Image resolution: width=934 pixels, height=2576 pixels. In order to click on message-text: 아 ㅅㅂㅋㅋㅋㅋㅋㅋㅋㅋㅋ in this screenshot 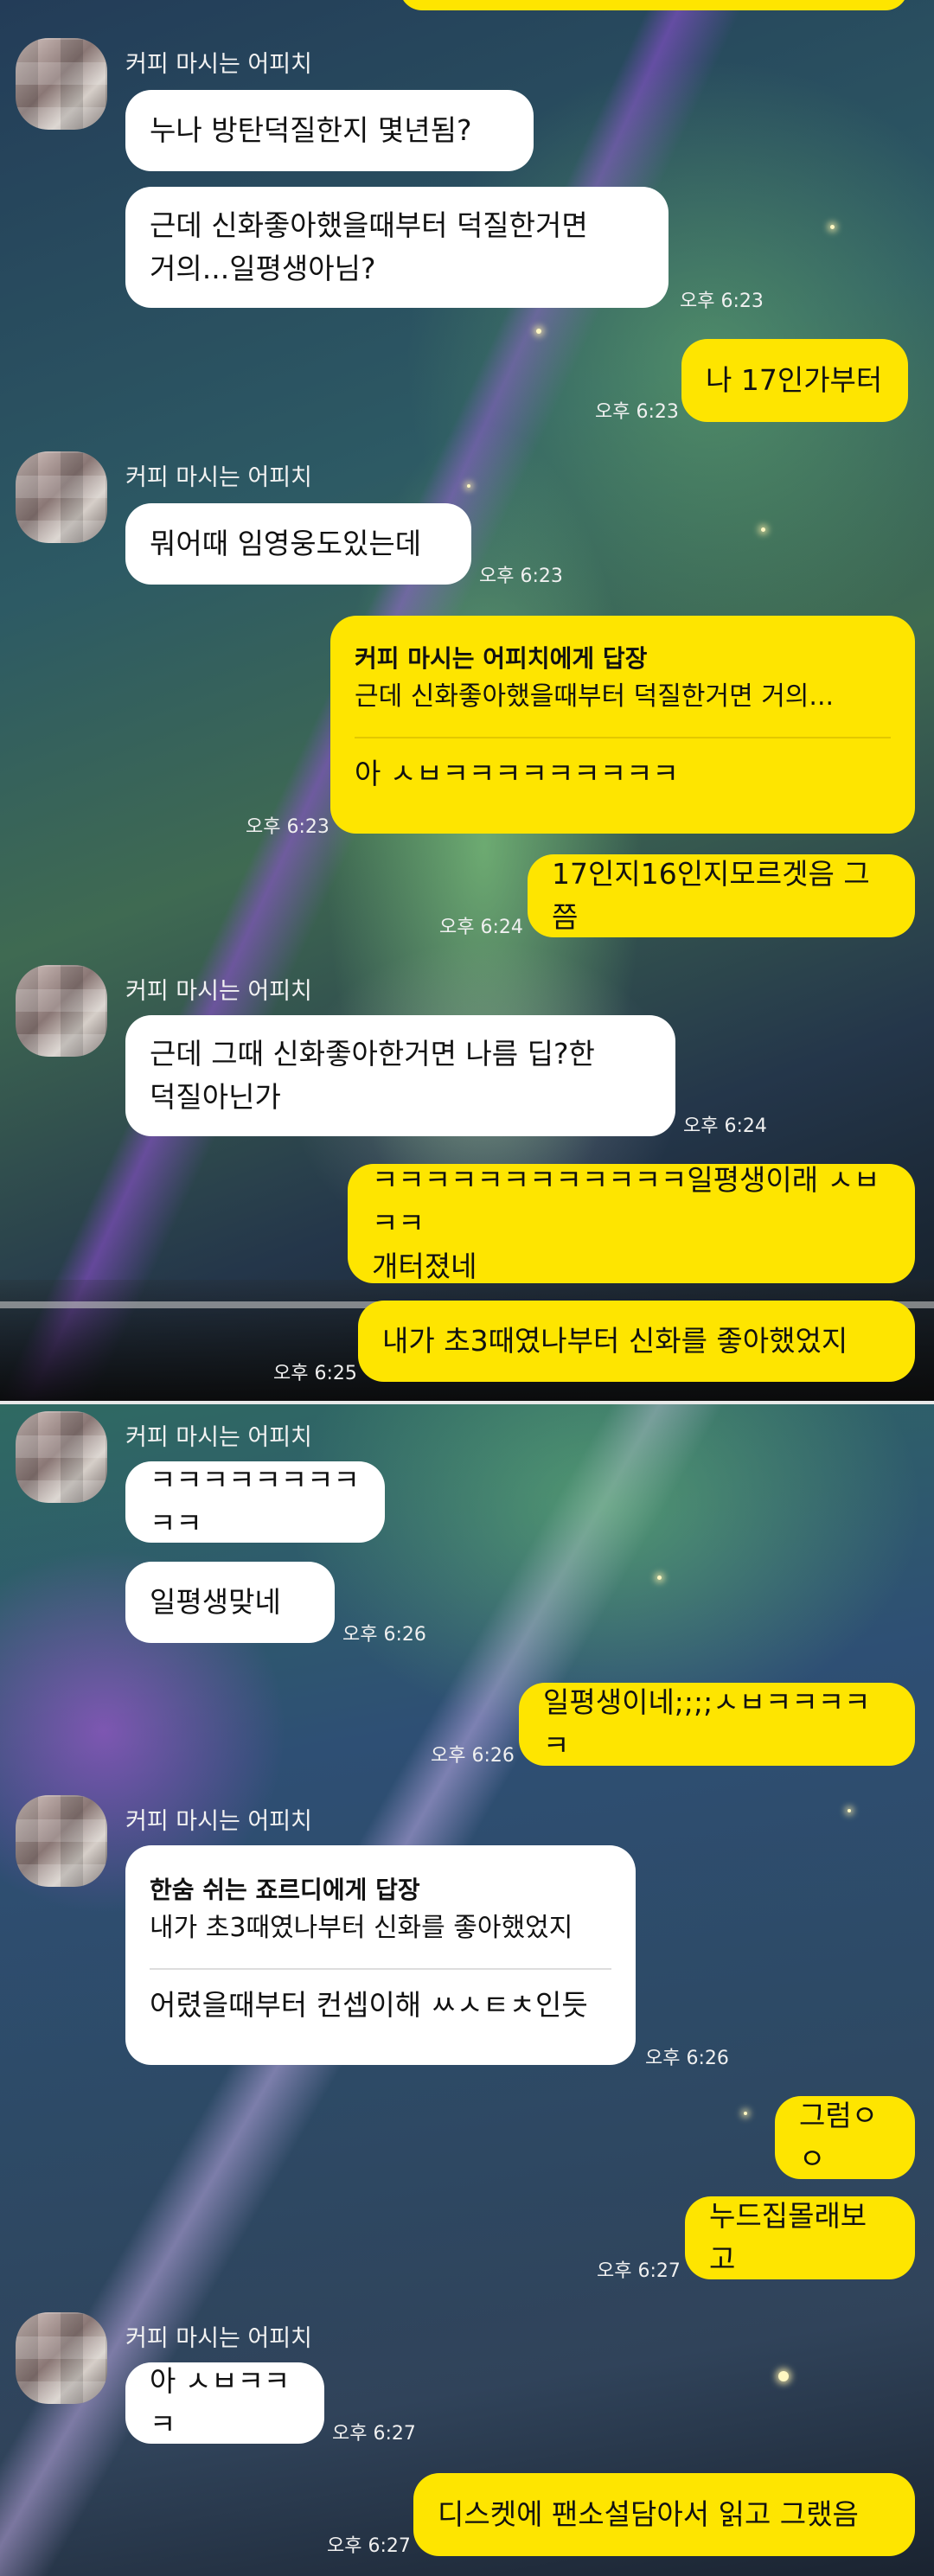, I will do `click(517, 774)`.